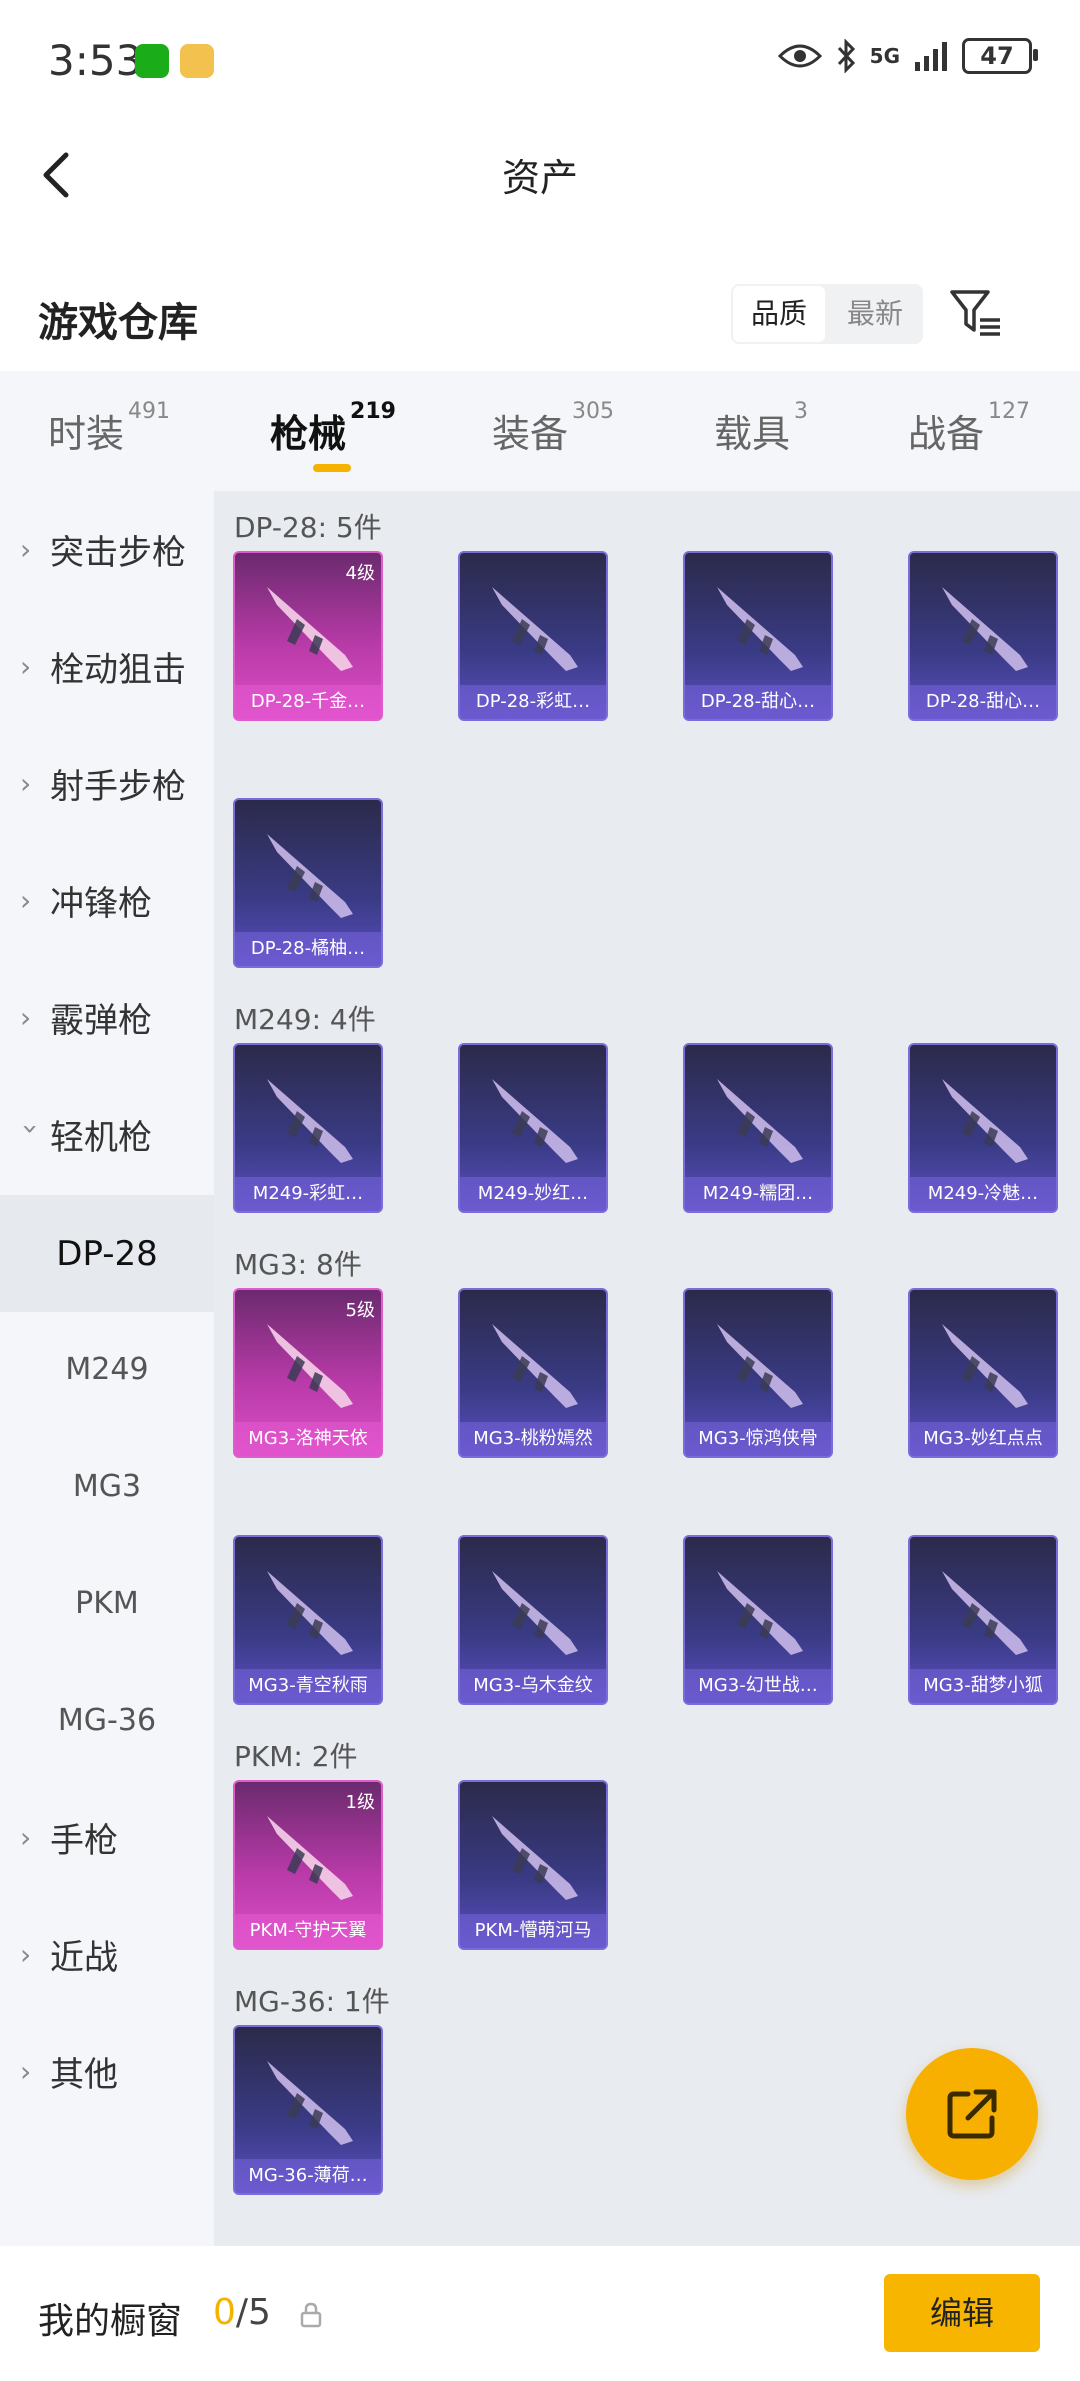 This screenshot has height=2381, width=1080. What do you see at coordinates (539, 178) in the screenshot?
I see `page-title: 资产` at bounding box center [539, 178].